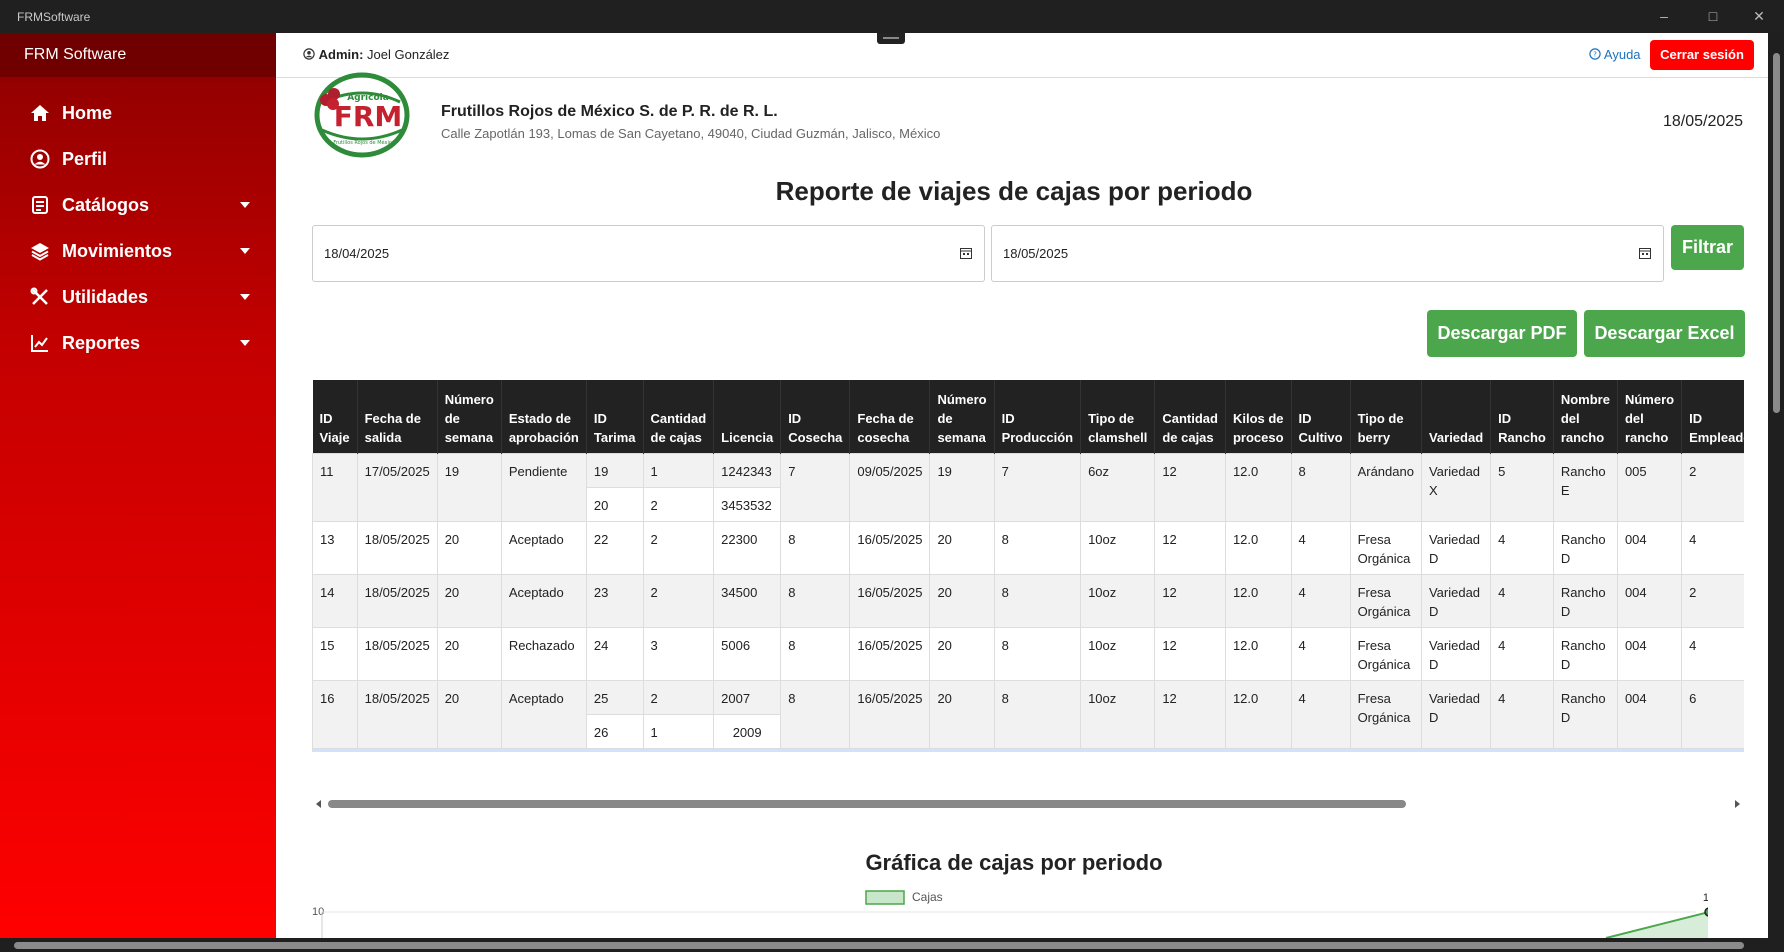 Image resolution: width=1784 pixels, height=952 pixels. Describe the element at coordinates (615, 416) in the screenshot. I see `table-header-cell: ID Tarima` at that location.